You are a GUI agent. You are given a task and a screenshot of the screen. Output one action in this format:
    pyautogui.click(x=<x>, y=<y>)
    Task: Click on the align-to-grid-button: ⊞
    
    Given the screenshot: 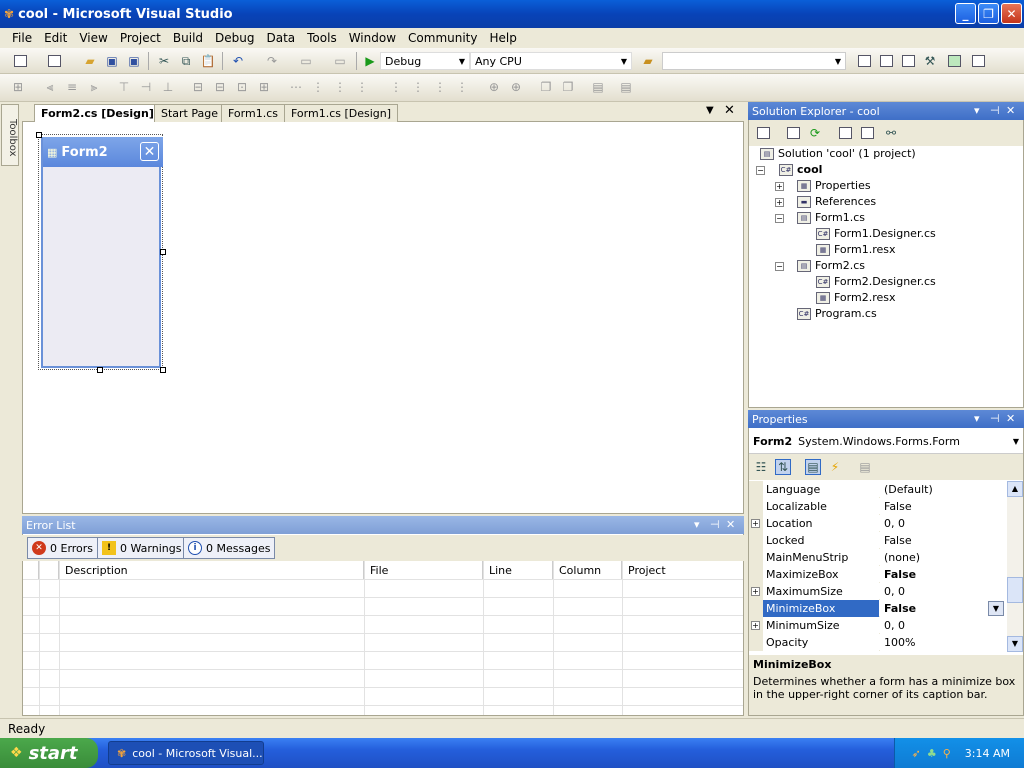 What is the action you would take?
    pyautogui.click(x=18, y=87)
    